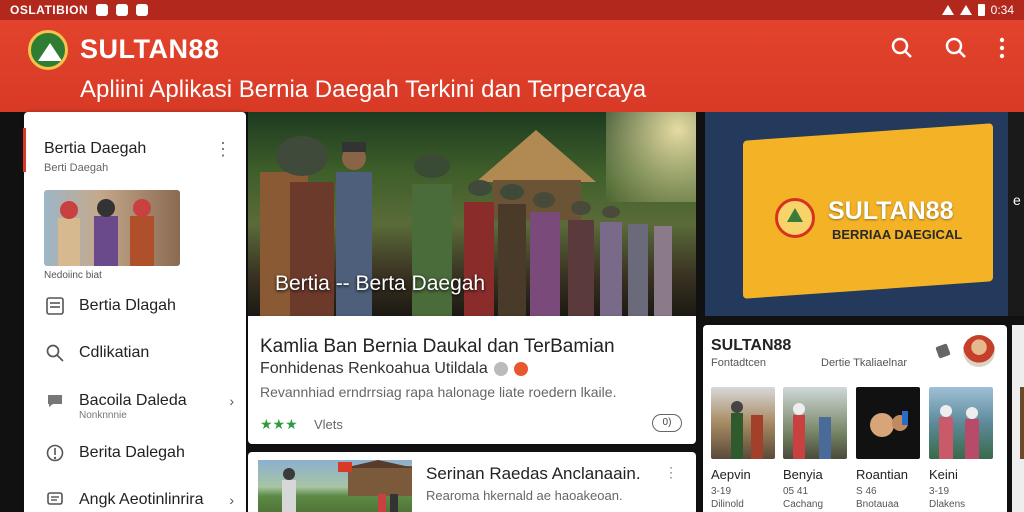 This screenshot has height=512, width=1024. Describe the element at coordinates (897, 234) in the screenshot. I see `banner-subtitle: BERRIAA DAEGICAL` at that location.